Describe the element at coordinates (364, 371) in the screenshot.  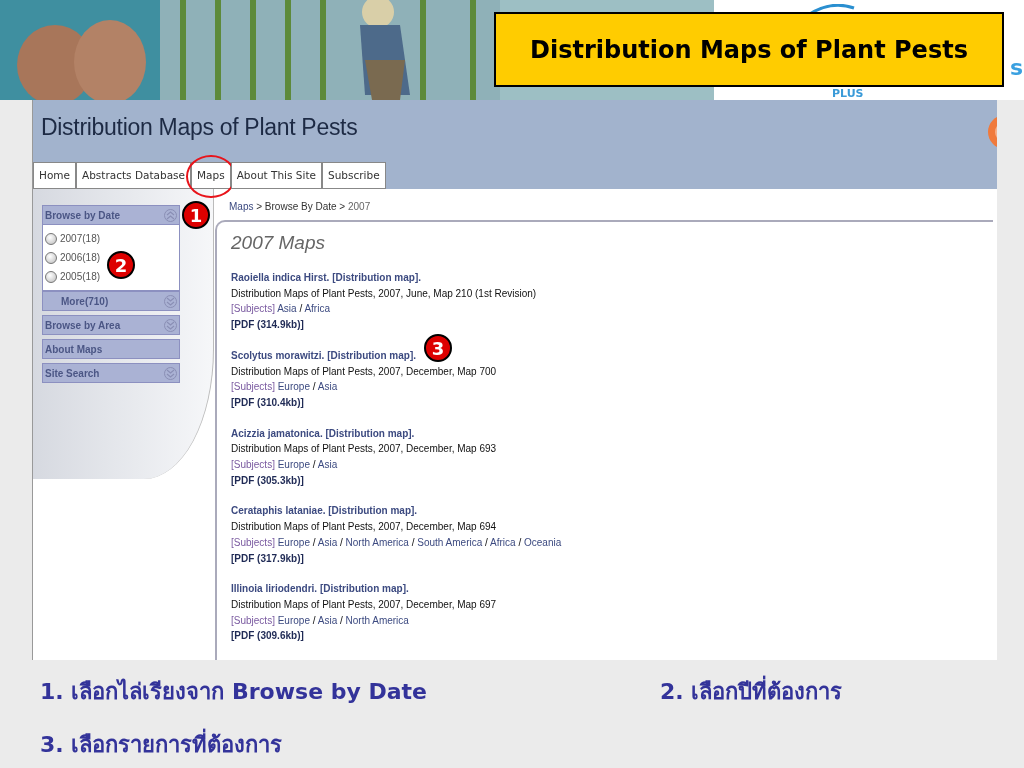
I see `citation-text: Distribution Maps of Plant Pests, 2007, December, Map 700` at that location.